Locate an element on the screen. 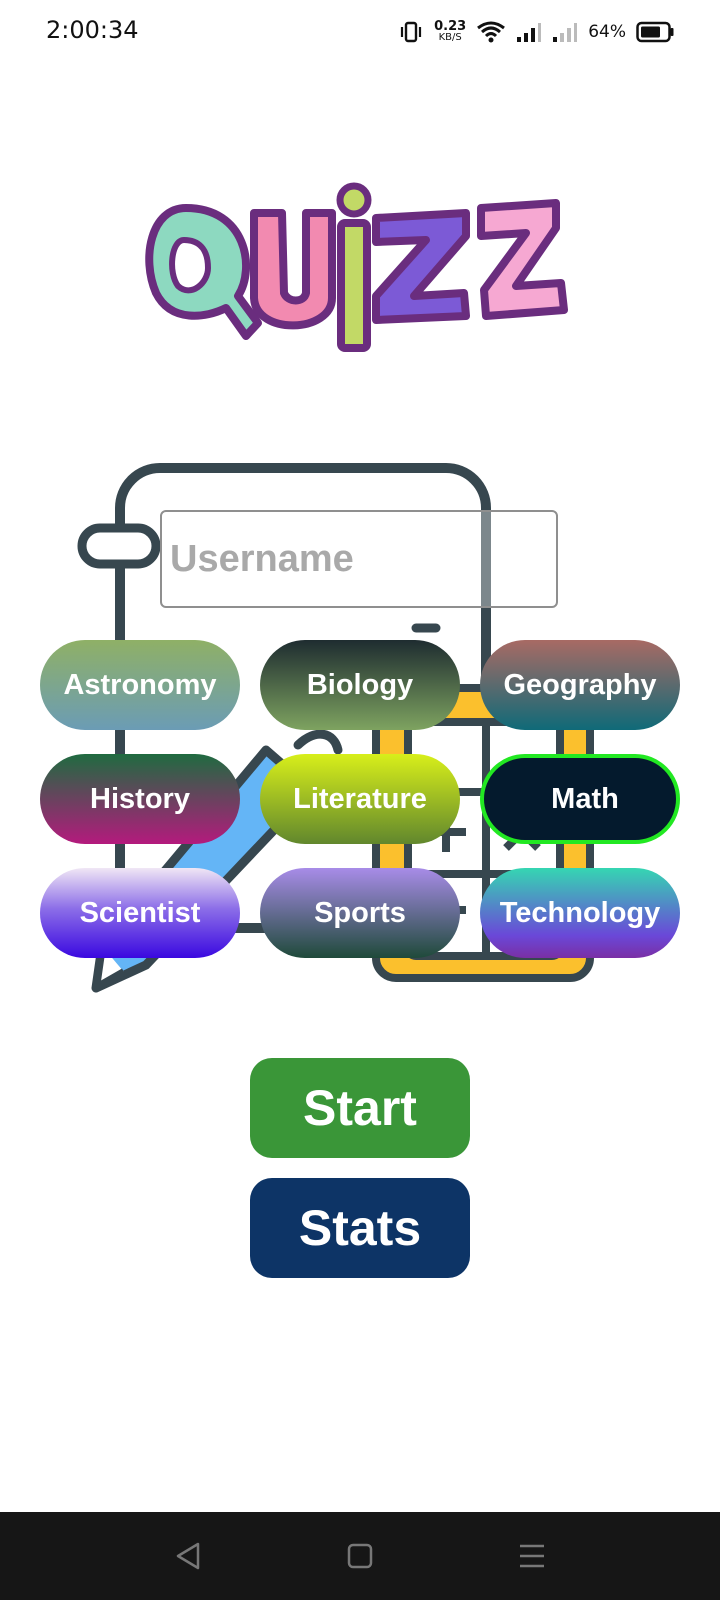 This screenshot has height=1600, width=720. category-technology-button: Technology is located at coordinates (580, 913).